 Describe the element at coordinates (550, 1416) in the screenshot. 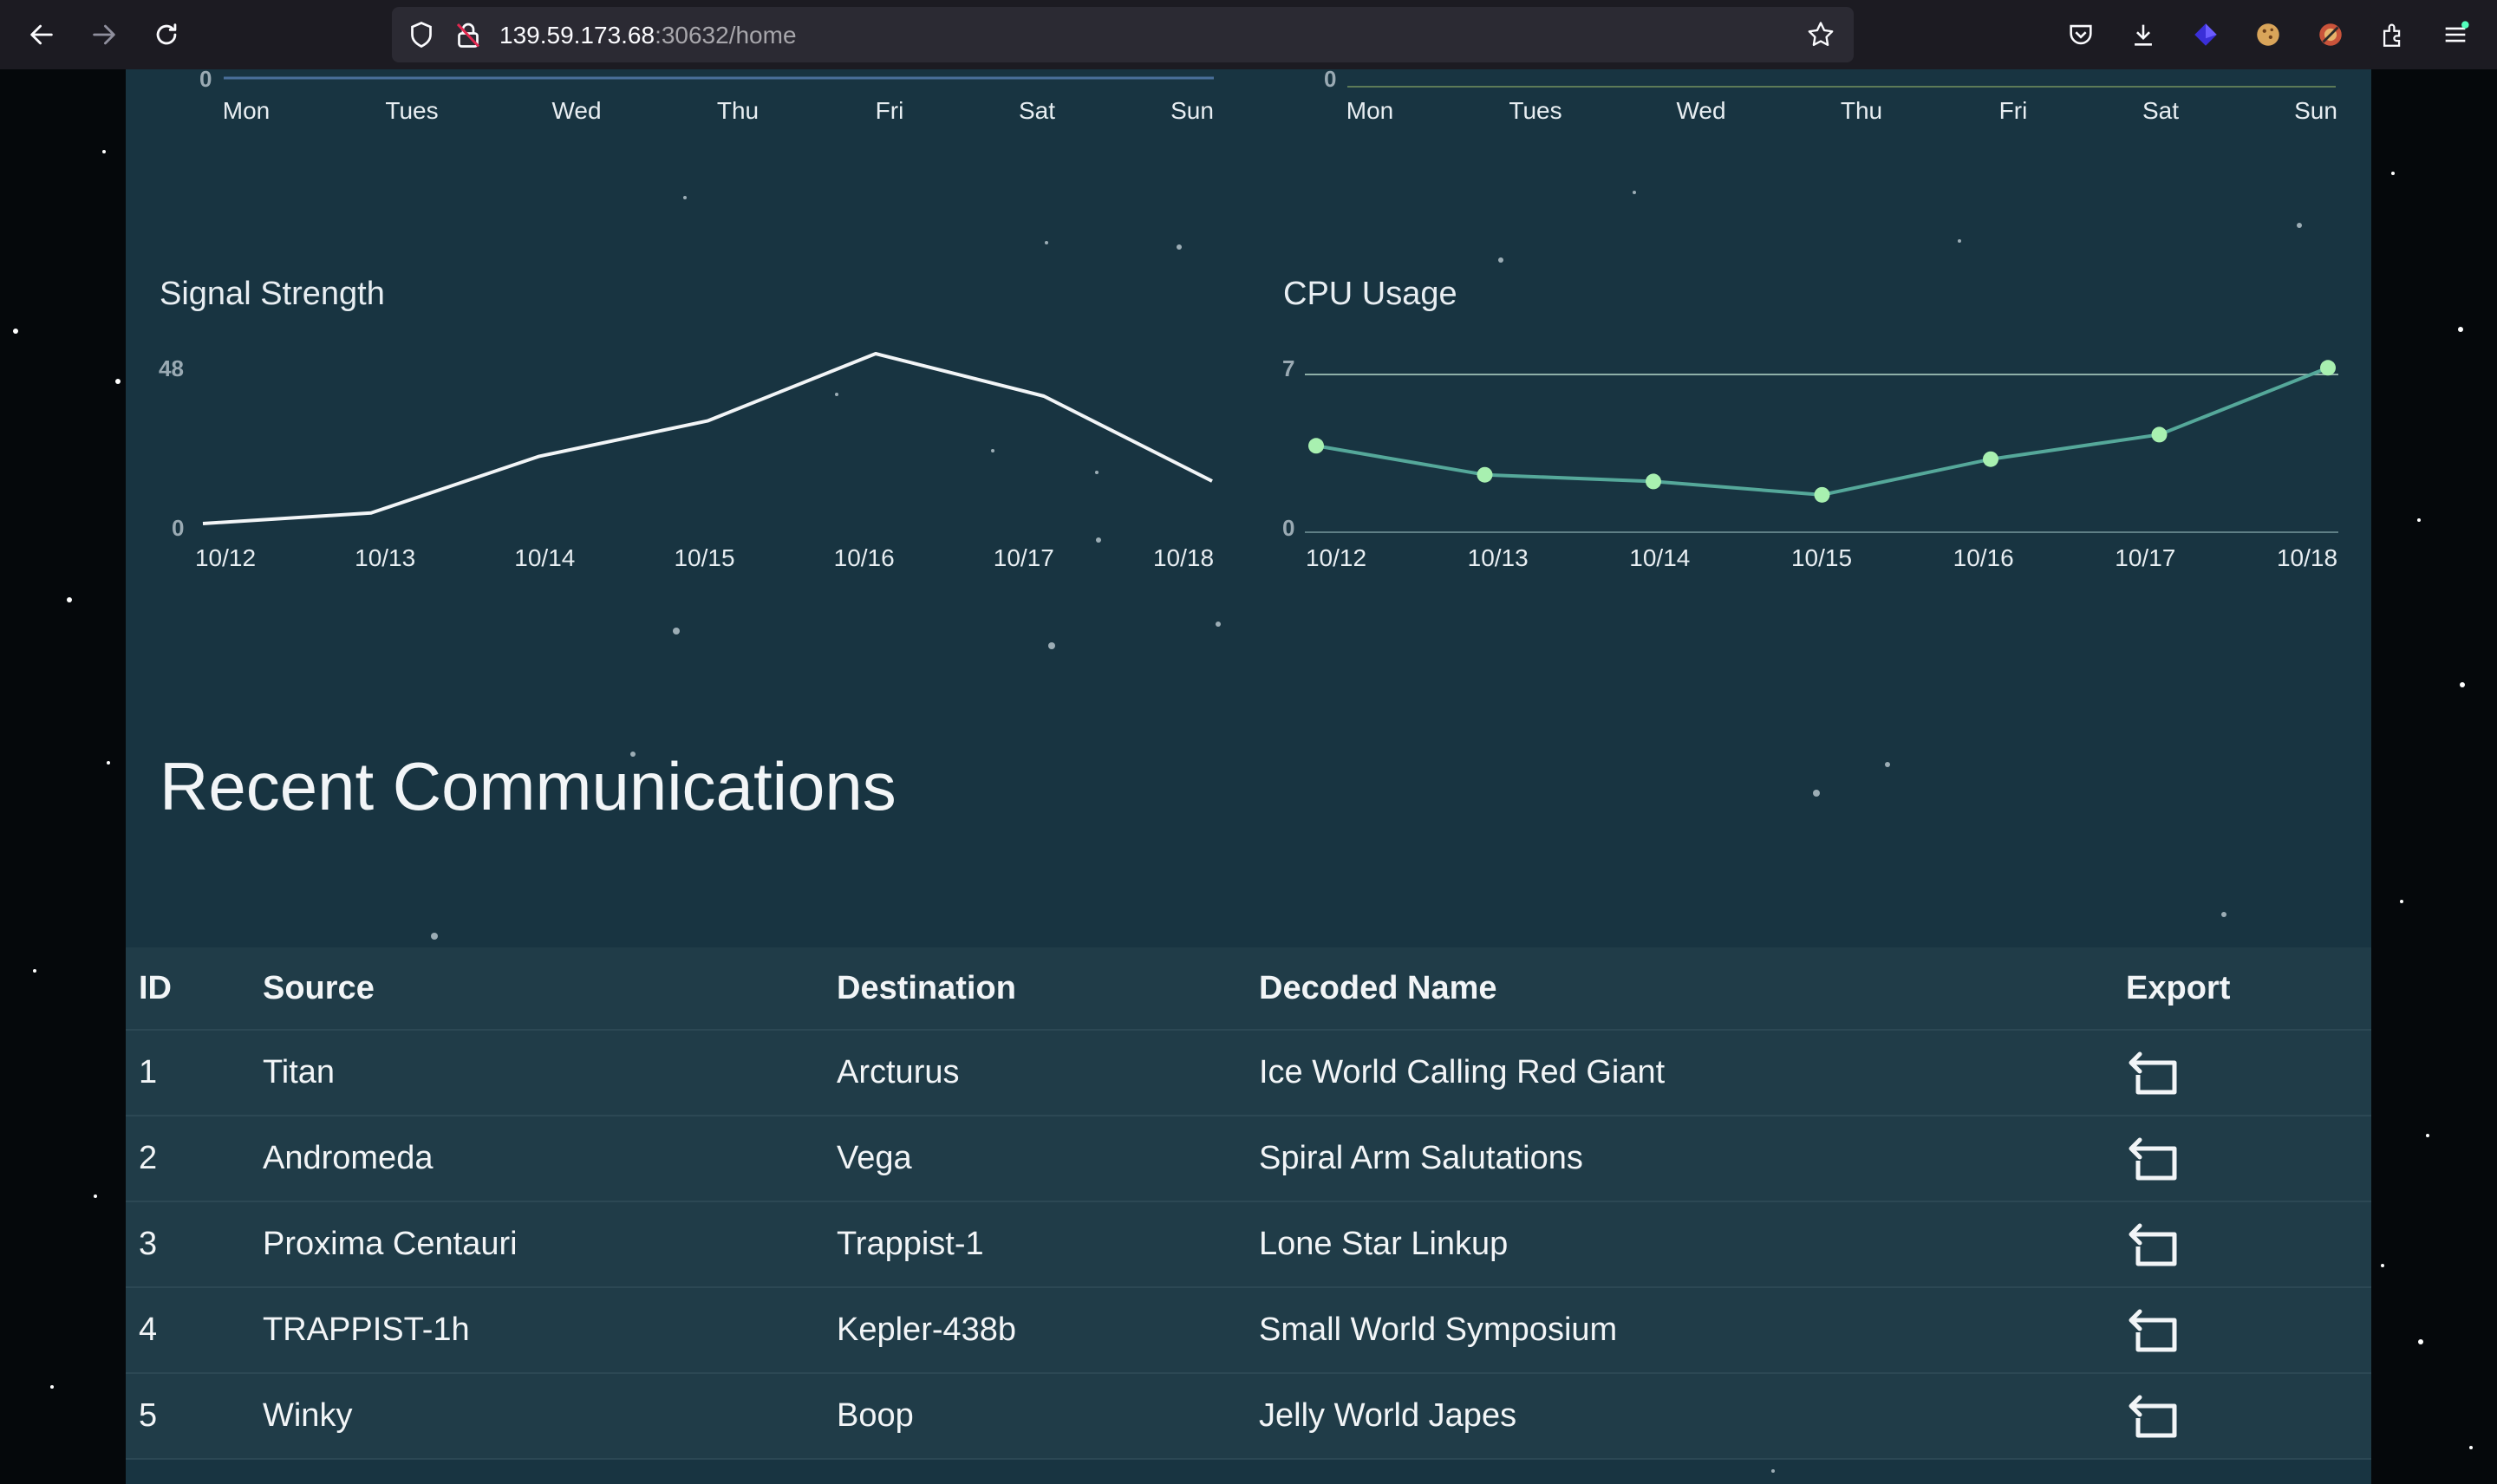

I see `cell-source: Winky` at that location.